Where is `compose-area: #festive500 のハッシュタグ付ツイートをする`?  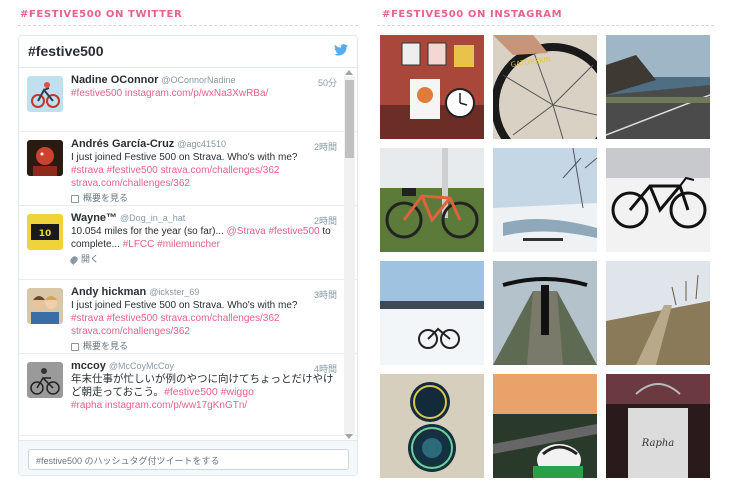 compose-area: #festive500 のハッシュタグ付ツイートをする is located at coordinates (188, 457).